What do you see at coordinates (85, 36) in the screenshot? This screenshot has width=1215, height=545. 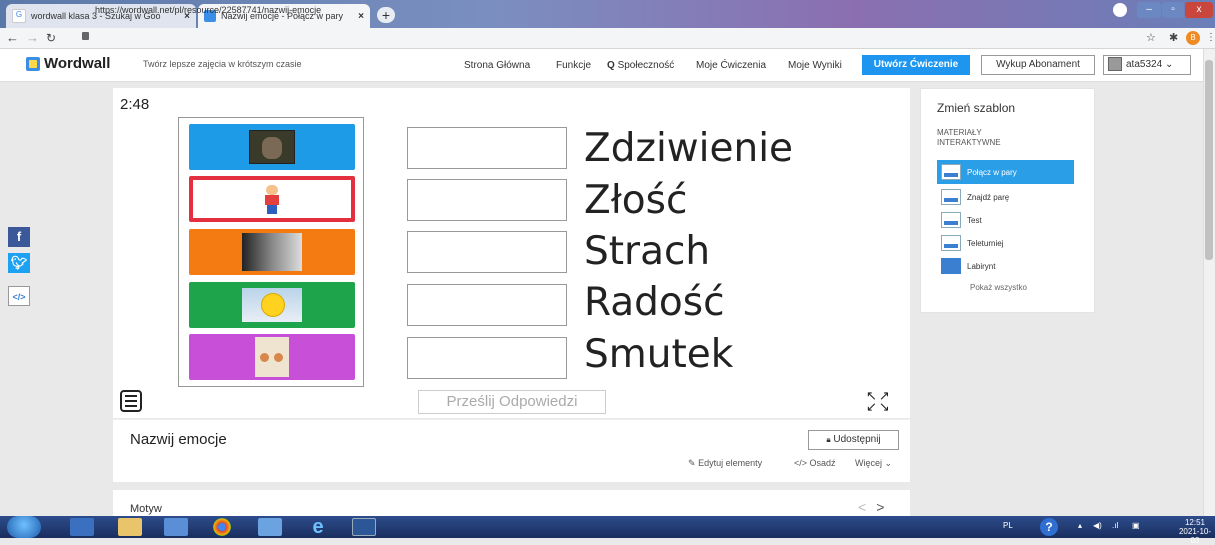 I see `lock-icon` at bounding box center [85, 36].